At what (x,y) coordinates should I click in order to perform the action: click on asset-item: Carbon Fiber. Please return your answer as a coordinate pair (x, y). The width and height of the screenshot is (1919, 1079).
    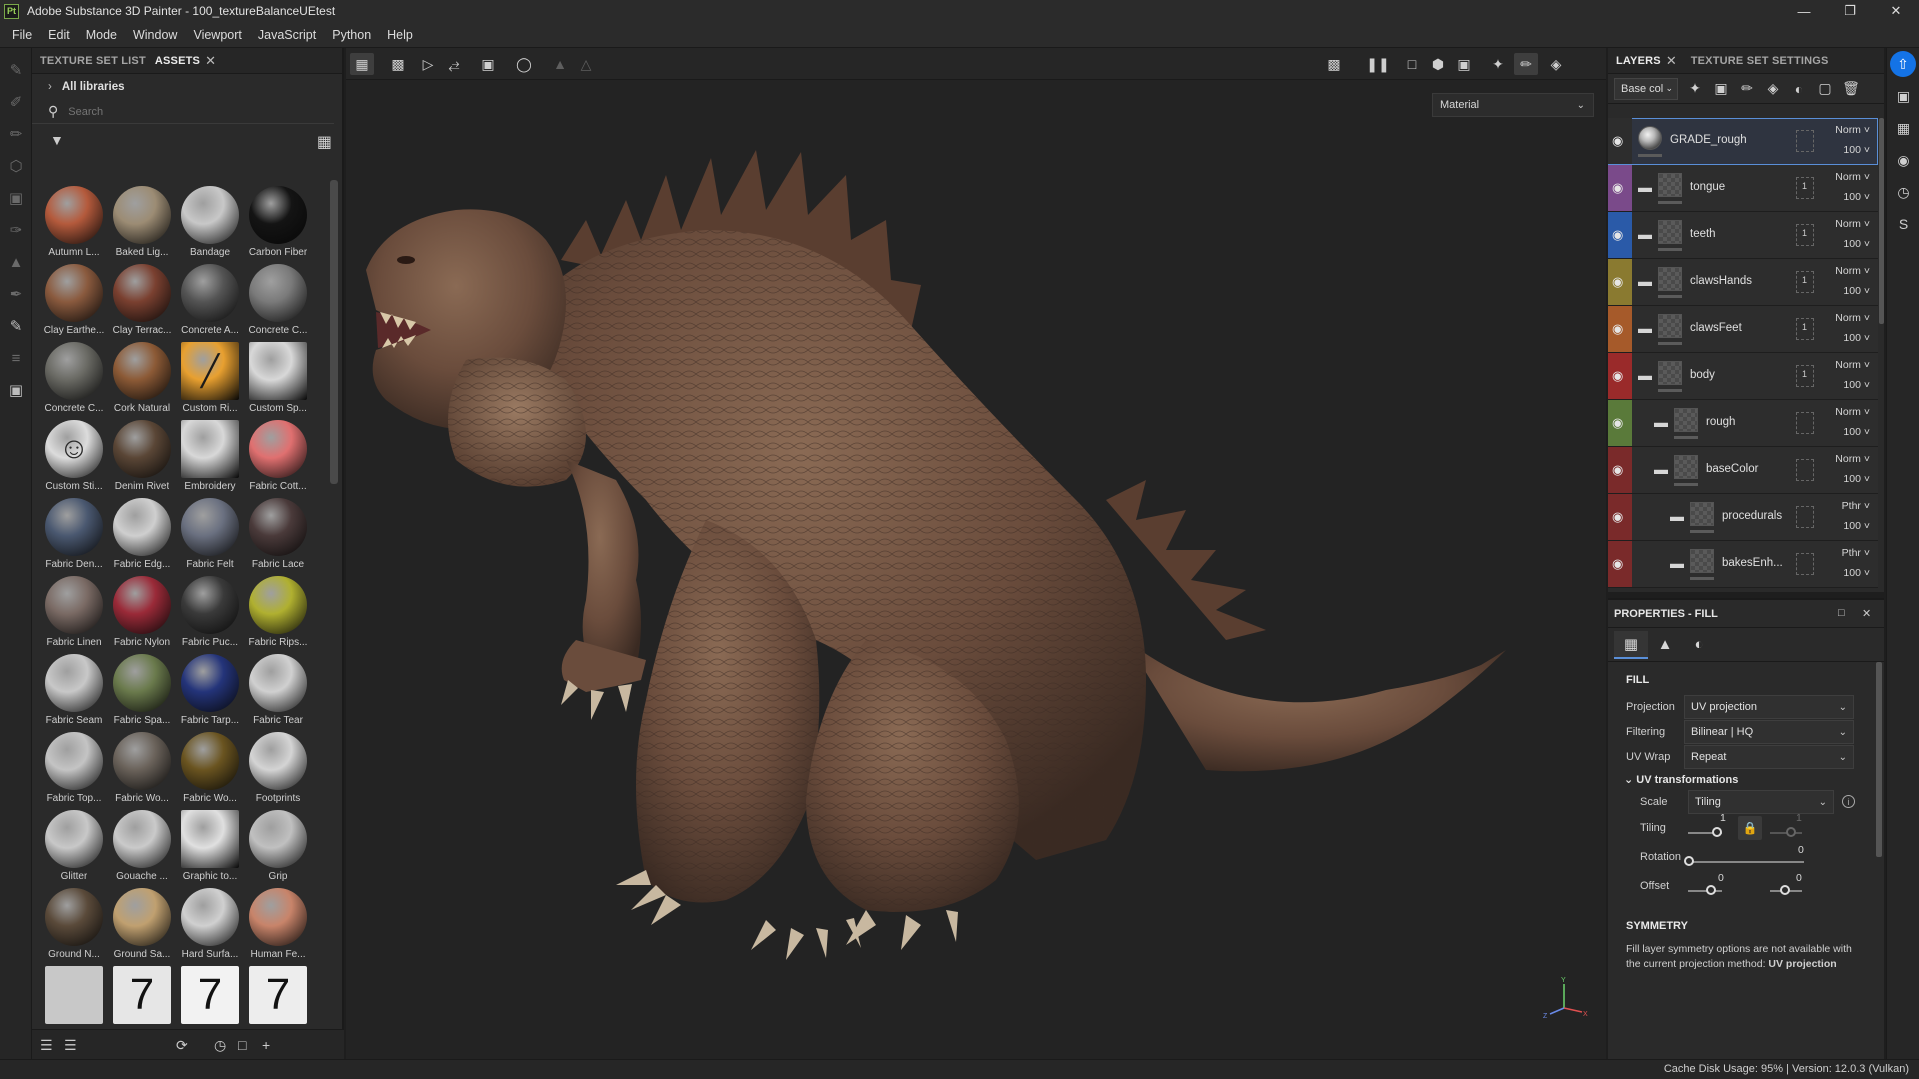
    Looking at the image, I should click on (278, 219).